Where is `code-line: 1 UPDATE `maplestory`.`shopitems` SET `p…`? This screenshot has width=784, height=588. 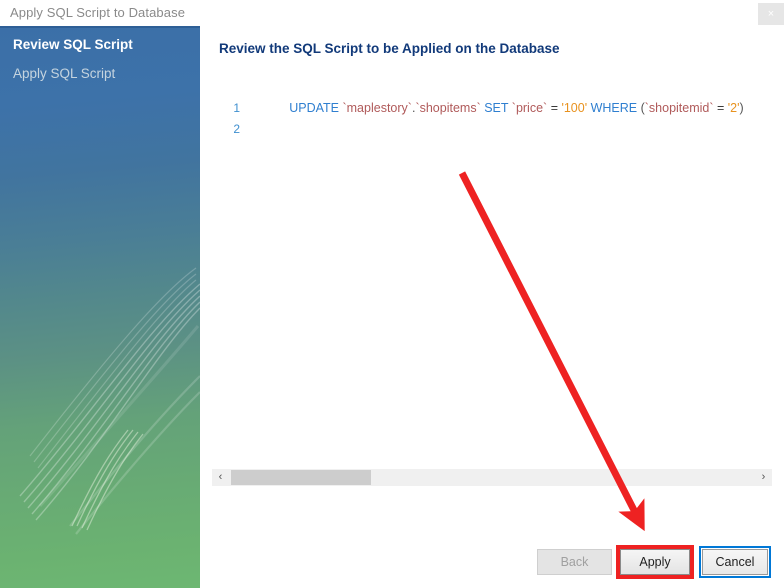 code-line: 1 UPDATE `maplestory`.`shopitems` SET `p… is located at coordinates (477, 108).